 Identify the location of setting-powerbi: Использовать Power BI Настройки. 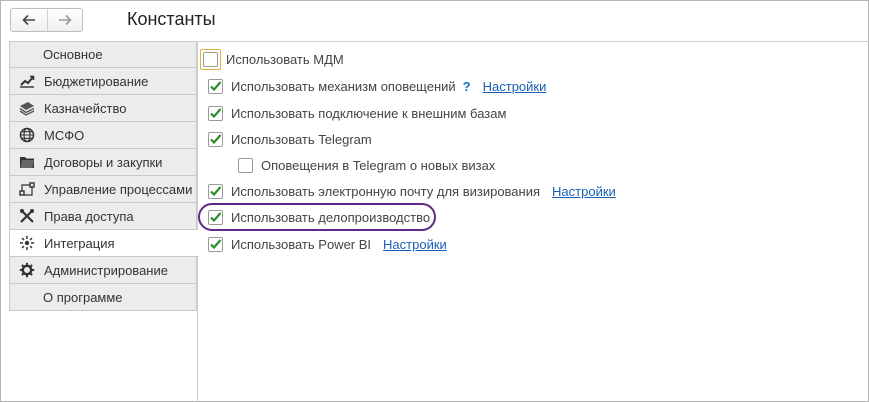
(327, 244).